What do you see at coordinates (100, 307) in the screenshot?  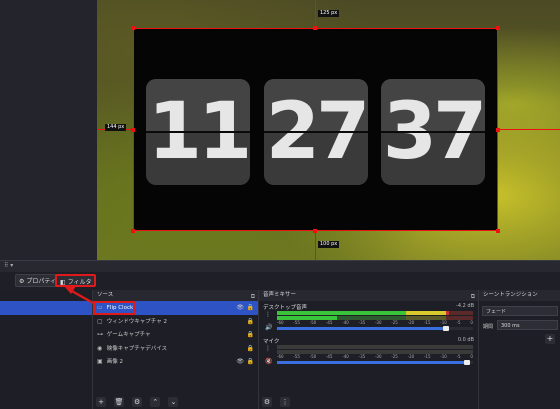 I see `display-icon: ▭` at bounding box center [100, 307].